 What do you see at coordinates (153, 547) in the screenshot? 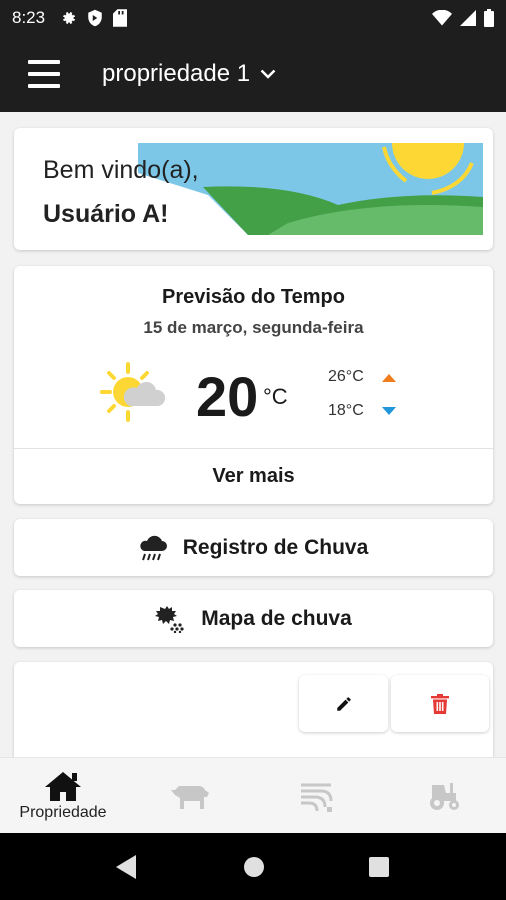
I see `rain-cloud-icon` at bounding box center [153, 547].